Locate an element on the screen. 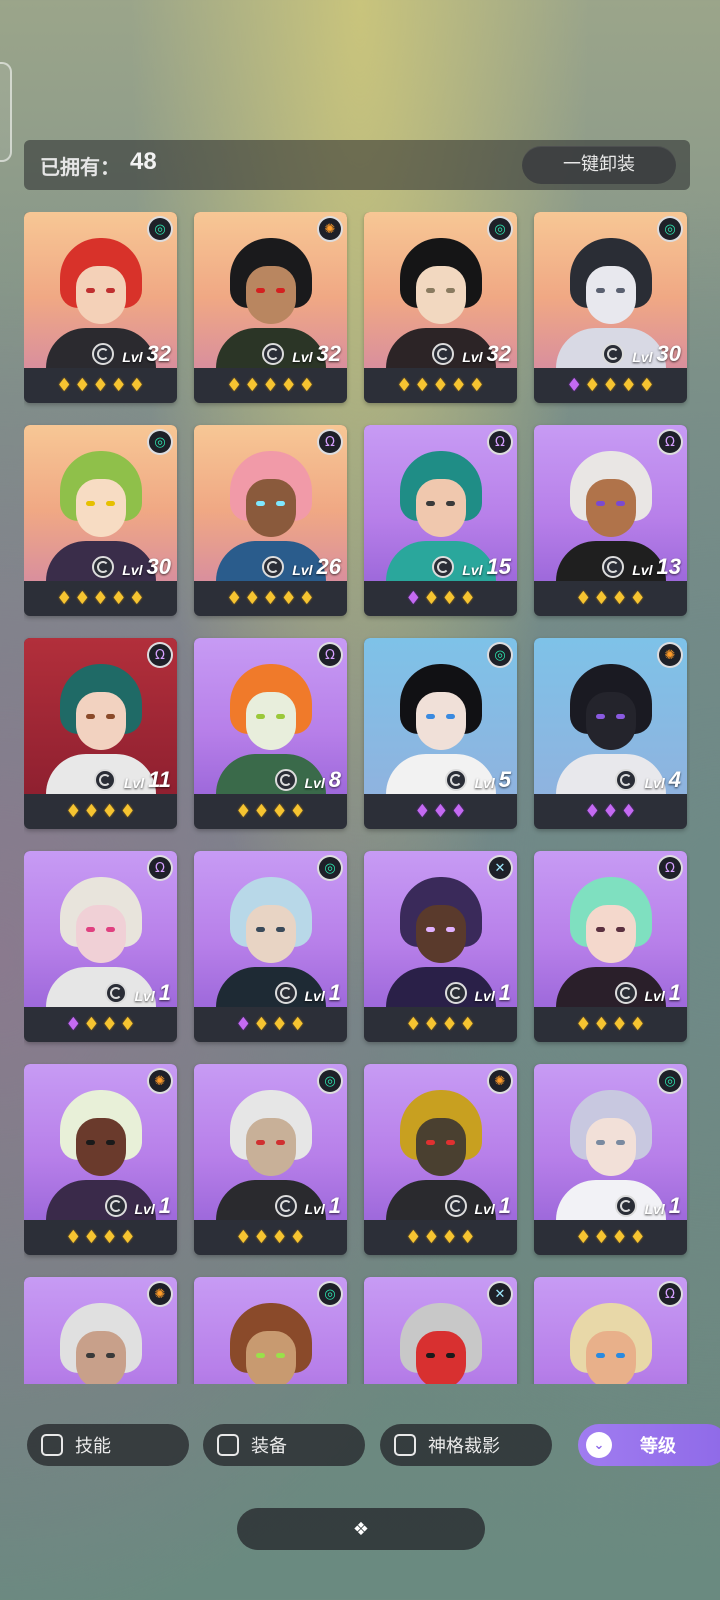 The height and width of the screenshot is (1600, 720). filter-divine: 神格裁影 is located at coordinates (466, 1445).